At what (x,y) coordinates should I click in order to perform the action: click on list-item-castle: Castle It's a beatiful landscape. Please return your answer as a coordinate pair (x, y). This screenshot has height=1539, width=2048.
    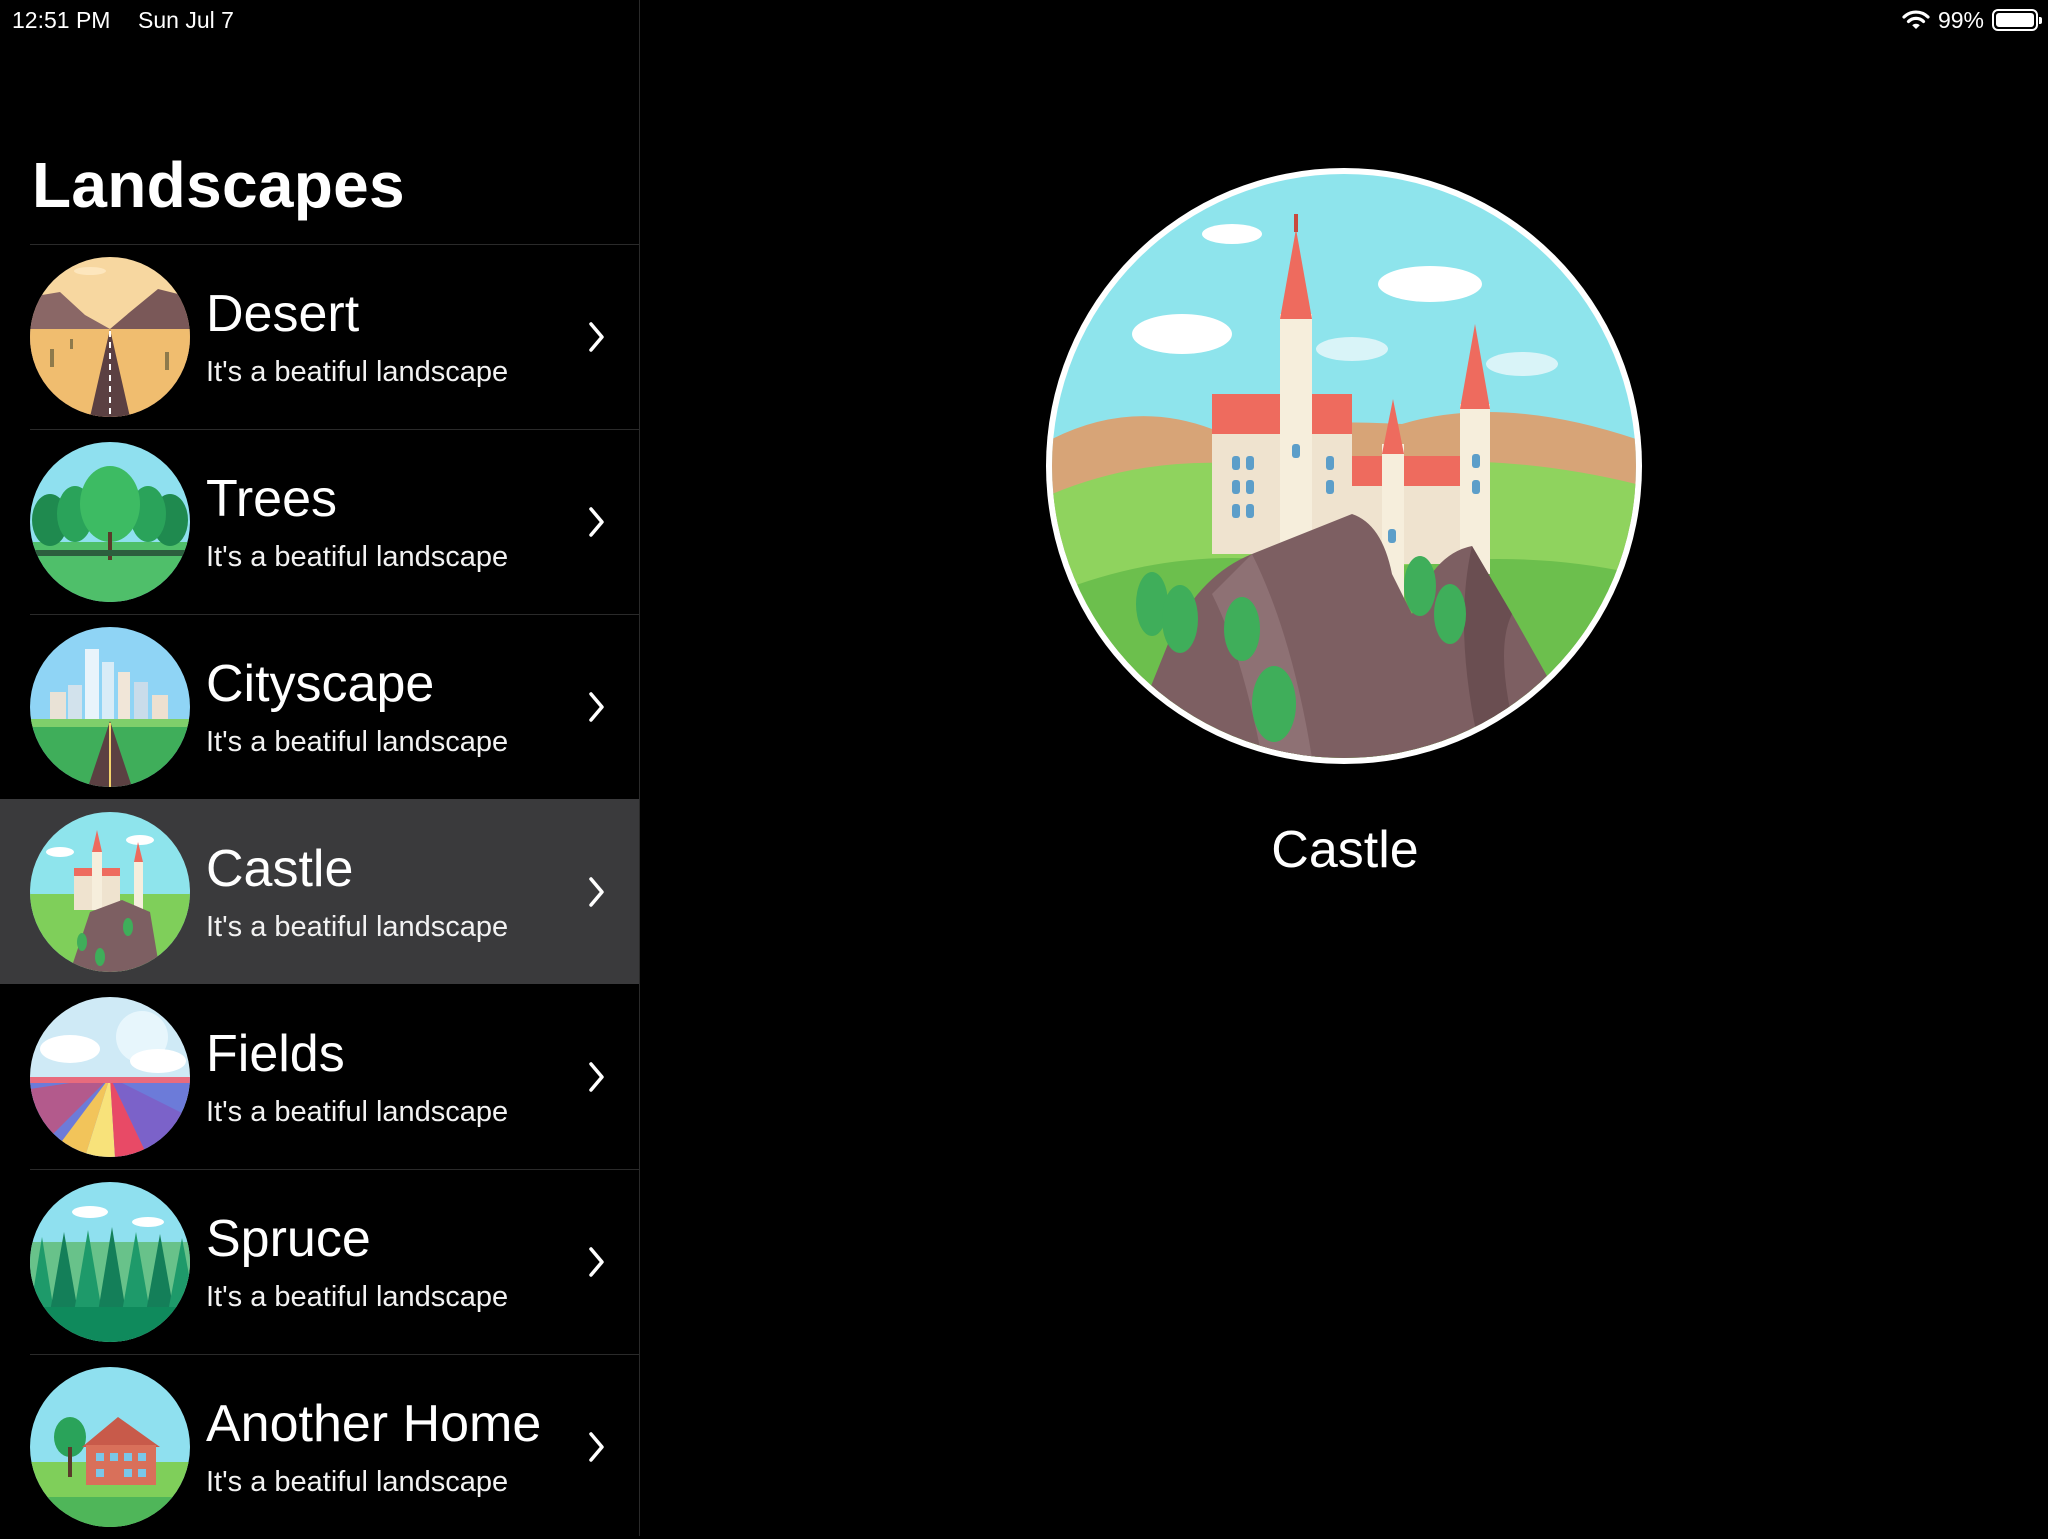
    Looking at the image, I should click on (319, 891).